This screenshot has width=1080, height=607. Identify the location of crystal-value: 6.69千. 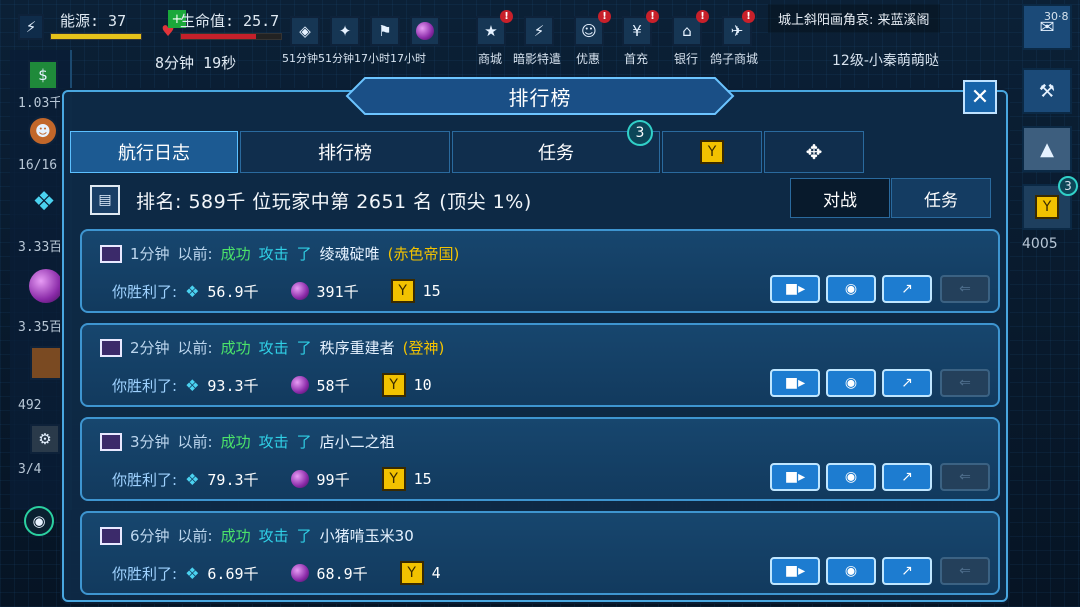
(233, 573).